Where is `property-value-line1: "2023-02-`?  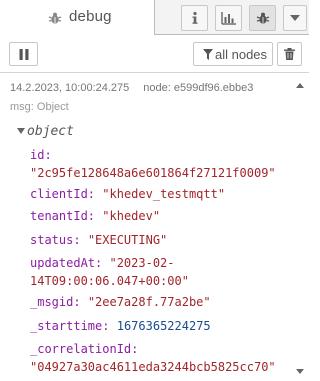 property-value-line1: "2023-02- is located at coordinates (142, 263).